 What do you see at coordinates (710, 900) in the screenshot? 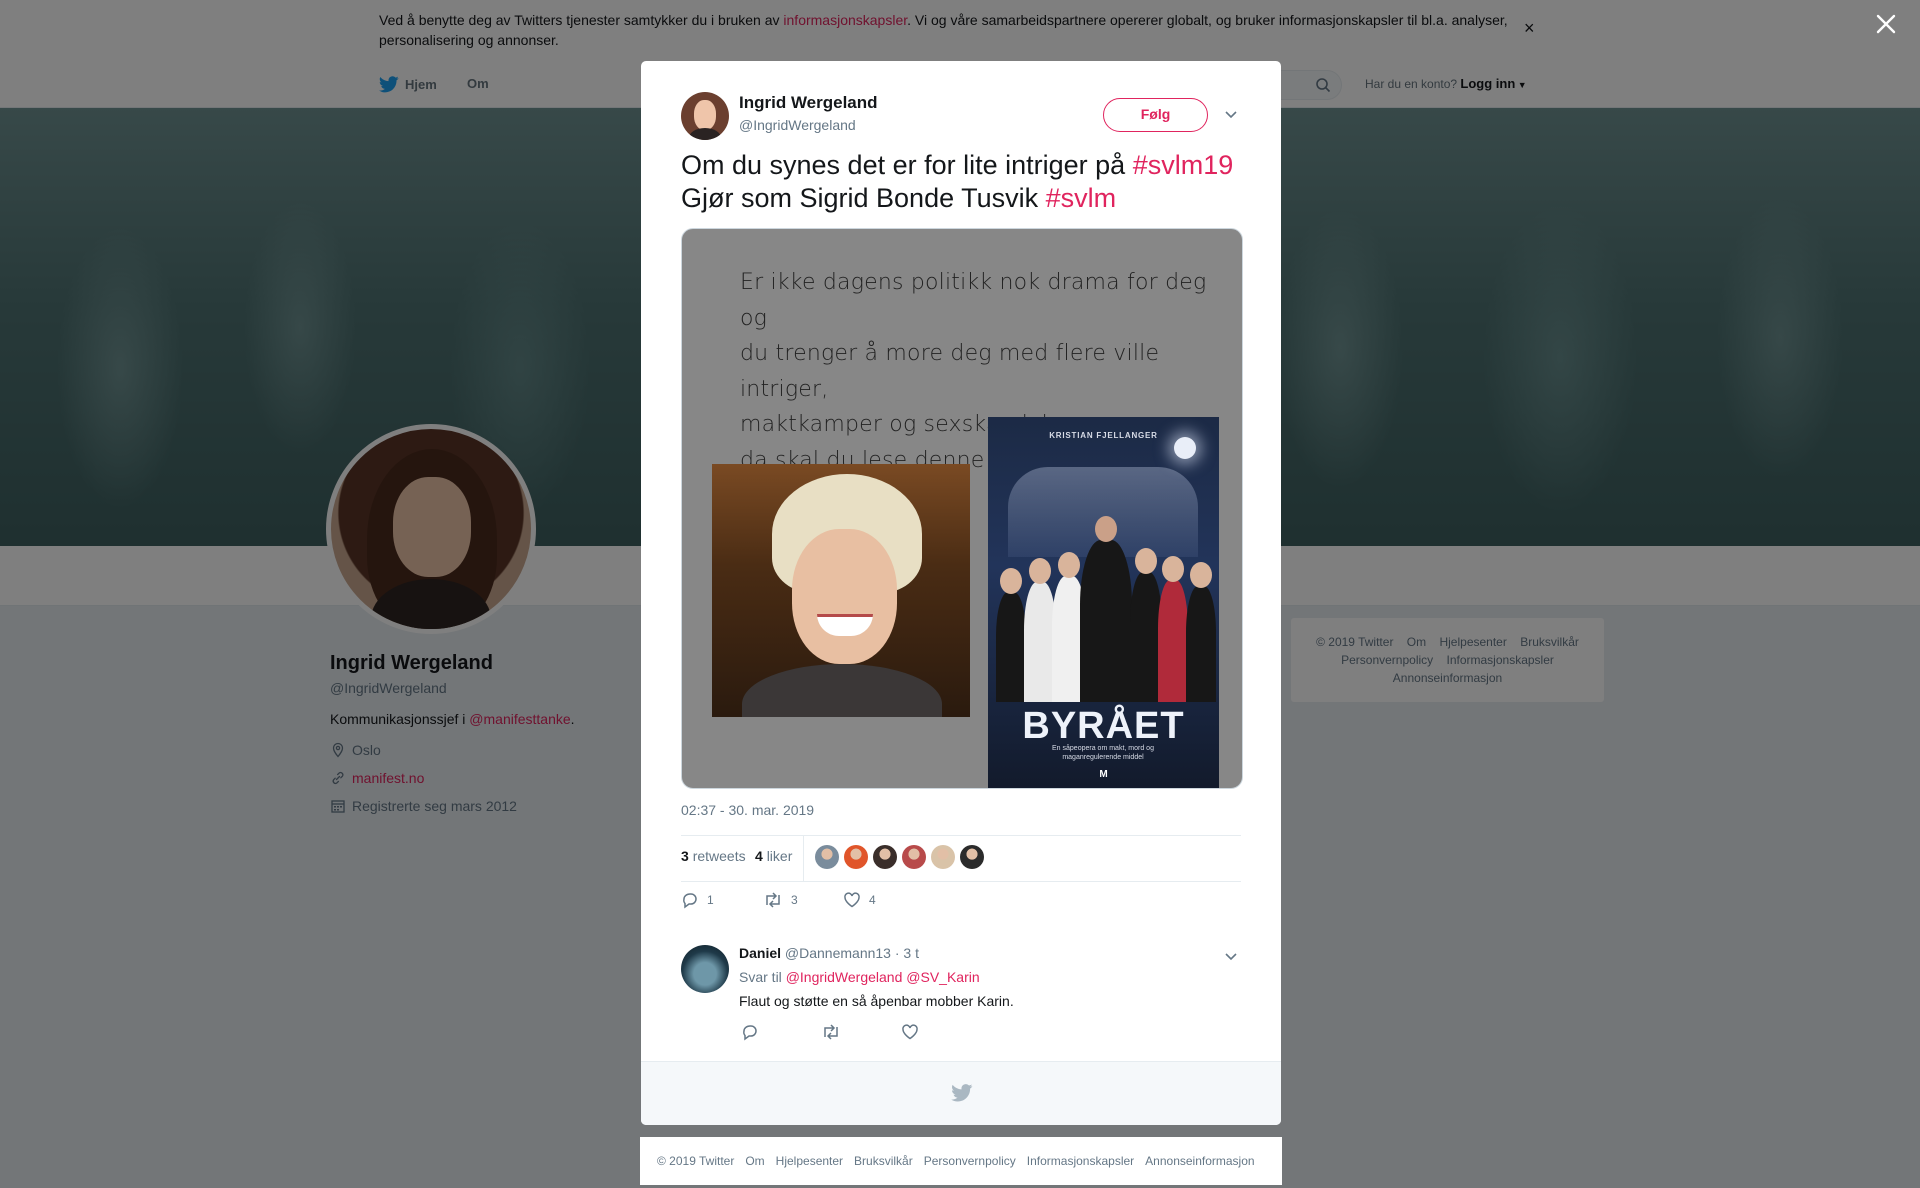
I see `reply-count: 1` at bounding box center [710, 900].